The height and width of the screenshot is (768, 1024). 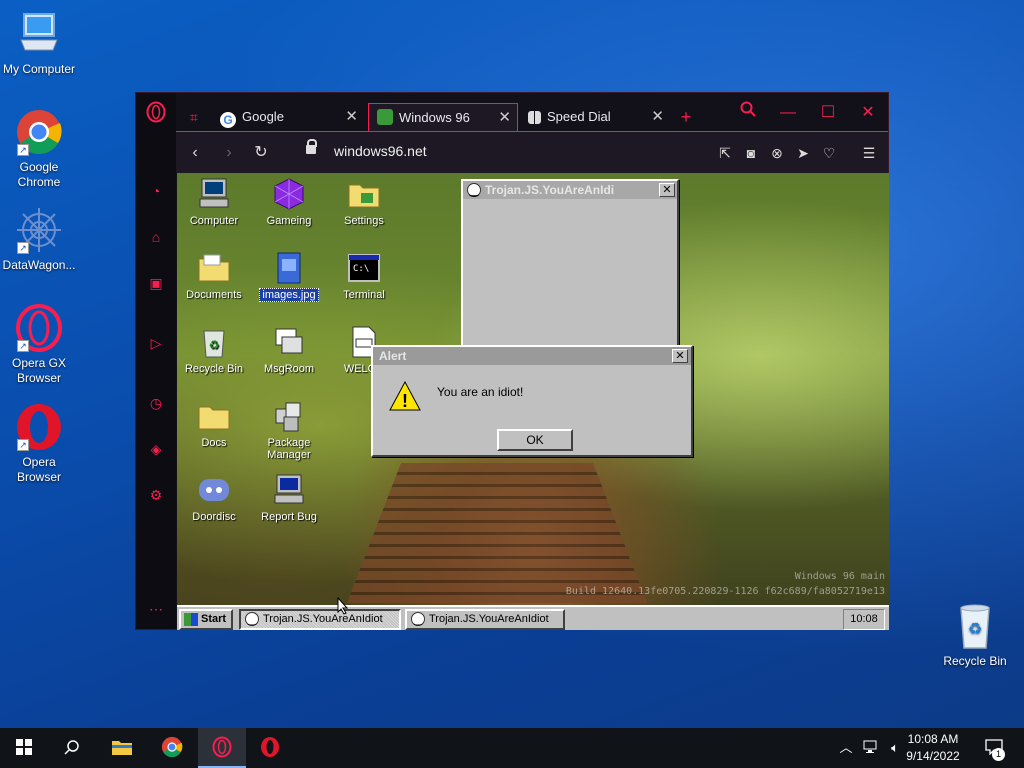 What do you see at coordinates (289, 194) in the screenshot?
I see `game-cube-icon` at bounding box center [289, 194].